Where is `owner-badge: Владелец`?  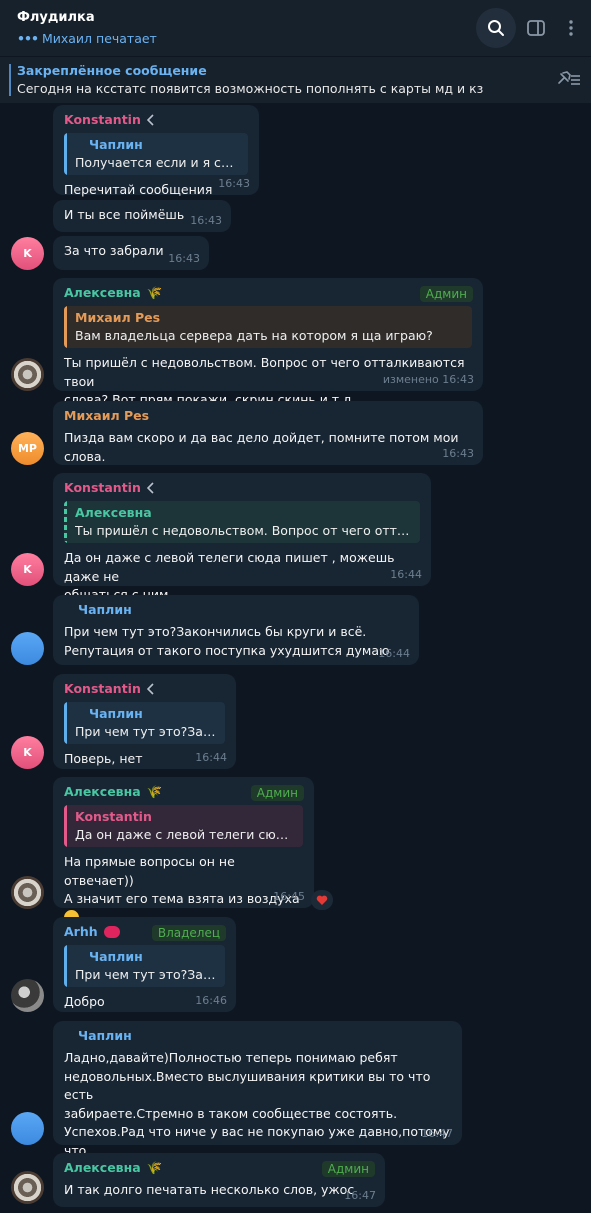
owner-badge: Владелец is located at coordinates (188, 933).